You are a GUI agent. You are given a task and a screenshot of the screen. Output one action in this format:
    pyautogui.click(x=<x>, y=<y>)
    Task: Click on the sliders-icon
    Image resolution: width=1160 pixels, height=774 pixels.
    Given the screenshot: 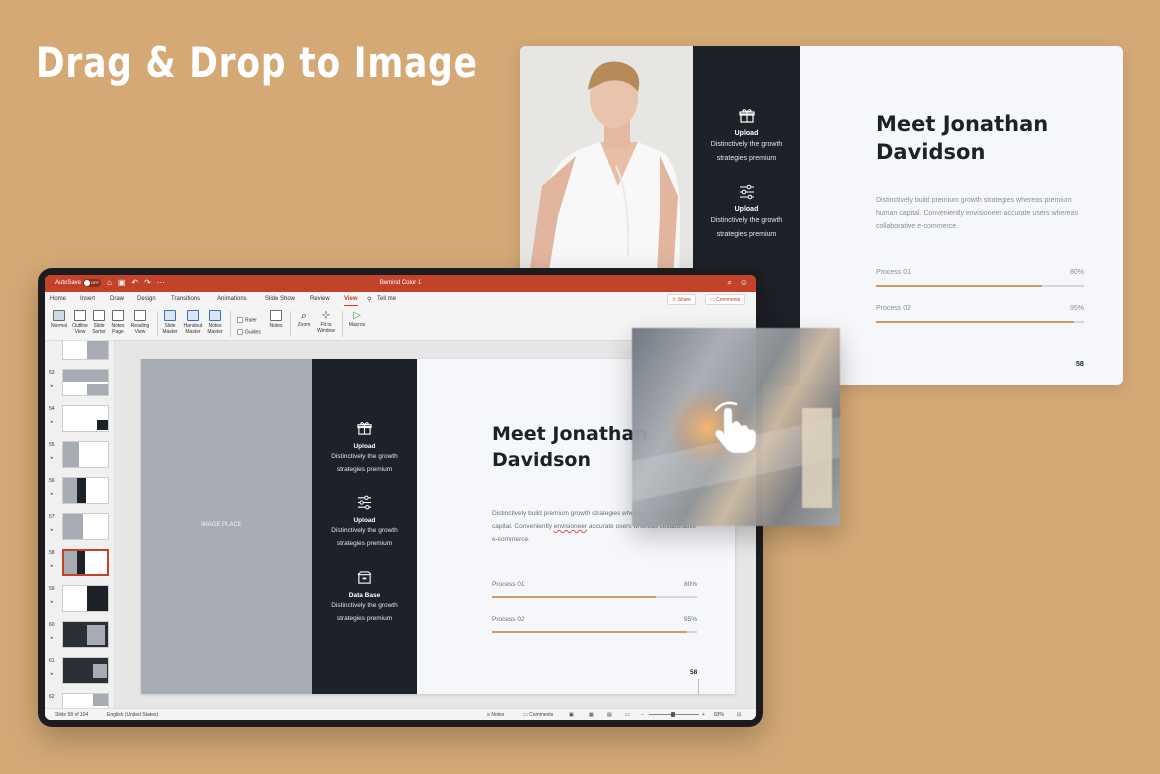 What is the action you would take?
    pyautogui.click(x=746, y=192)
    